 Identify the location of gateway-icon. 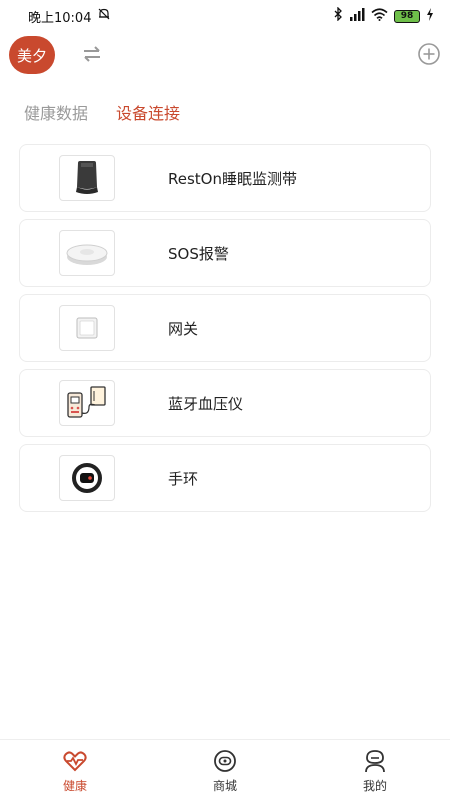
(87, 328).